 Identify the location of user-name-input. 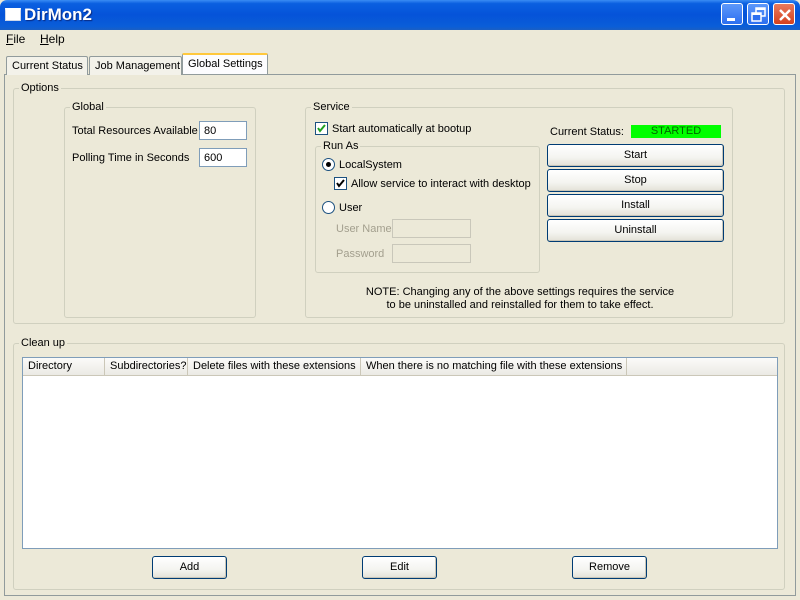
(431, 228).